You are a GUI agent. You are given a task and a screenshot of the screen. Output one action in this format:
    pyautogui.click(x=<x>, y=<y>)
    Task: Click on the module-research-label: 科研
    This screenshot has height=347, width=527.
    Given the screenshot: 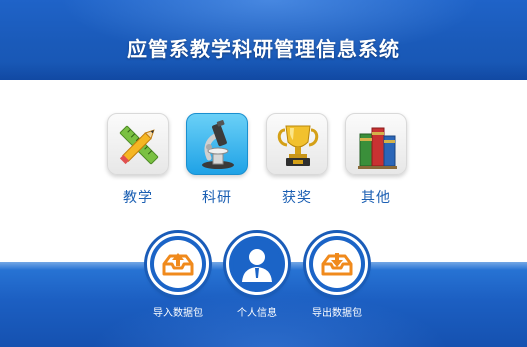 What is the action you would take?
    pyautogui.click(x=217, y=198)
    